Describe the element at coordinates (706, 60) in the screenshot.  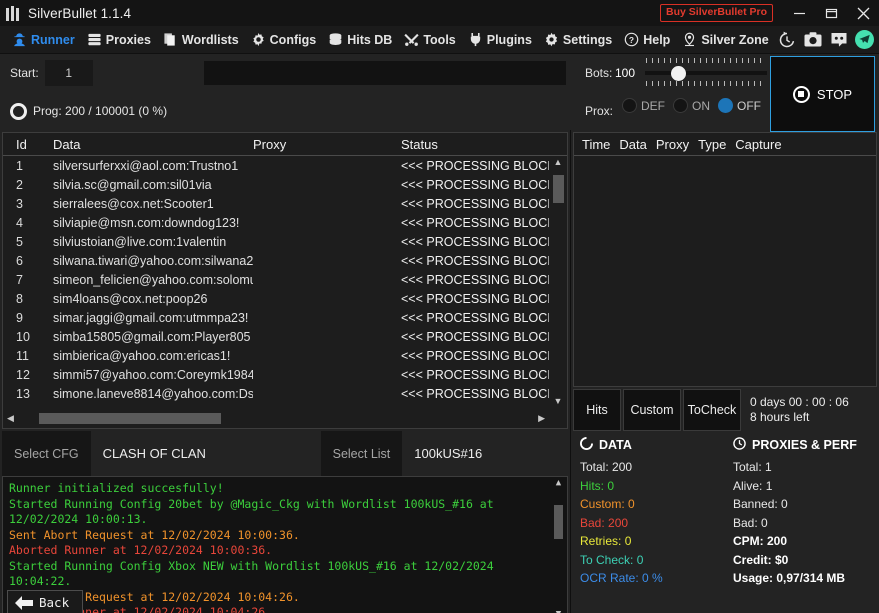
I see `bots-slider-ticks-top` at that location.